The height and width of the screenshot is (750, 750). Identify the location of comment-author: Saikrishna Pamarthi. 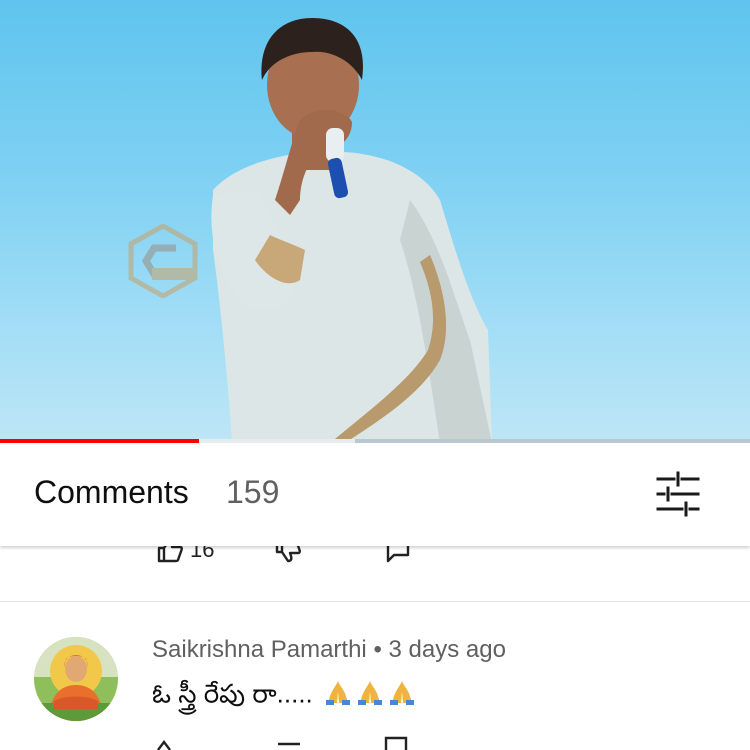
(259, 649).